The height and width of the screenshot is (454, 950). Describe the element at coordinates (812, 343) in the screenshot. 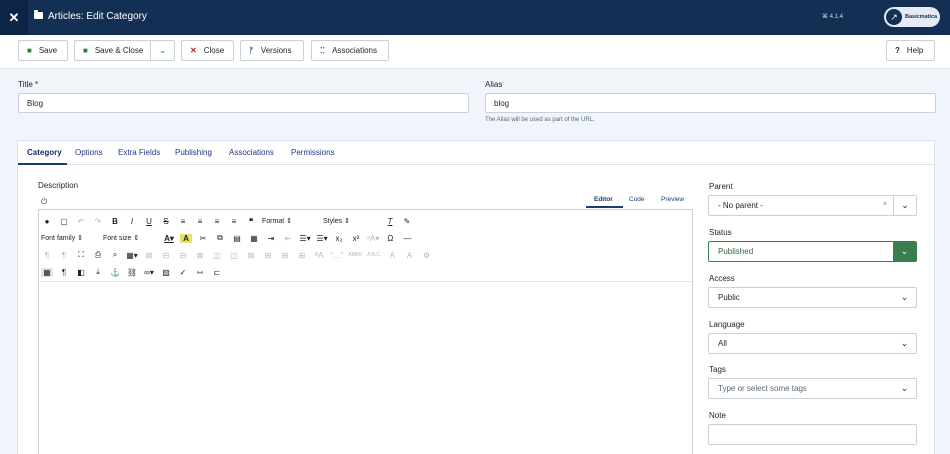

I see `language-select: All ⌄` at that location.